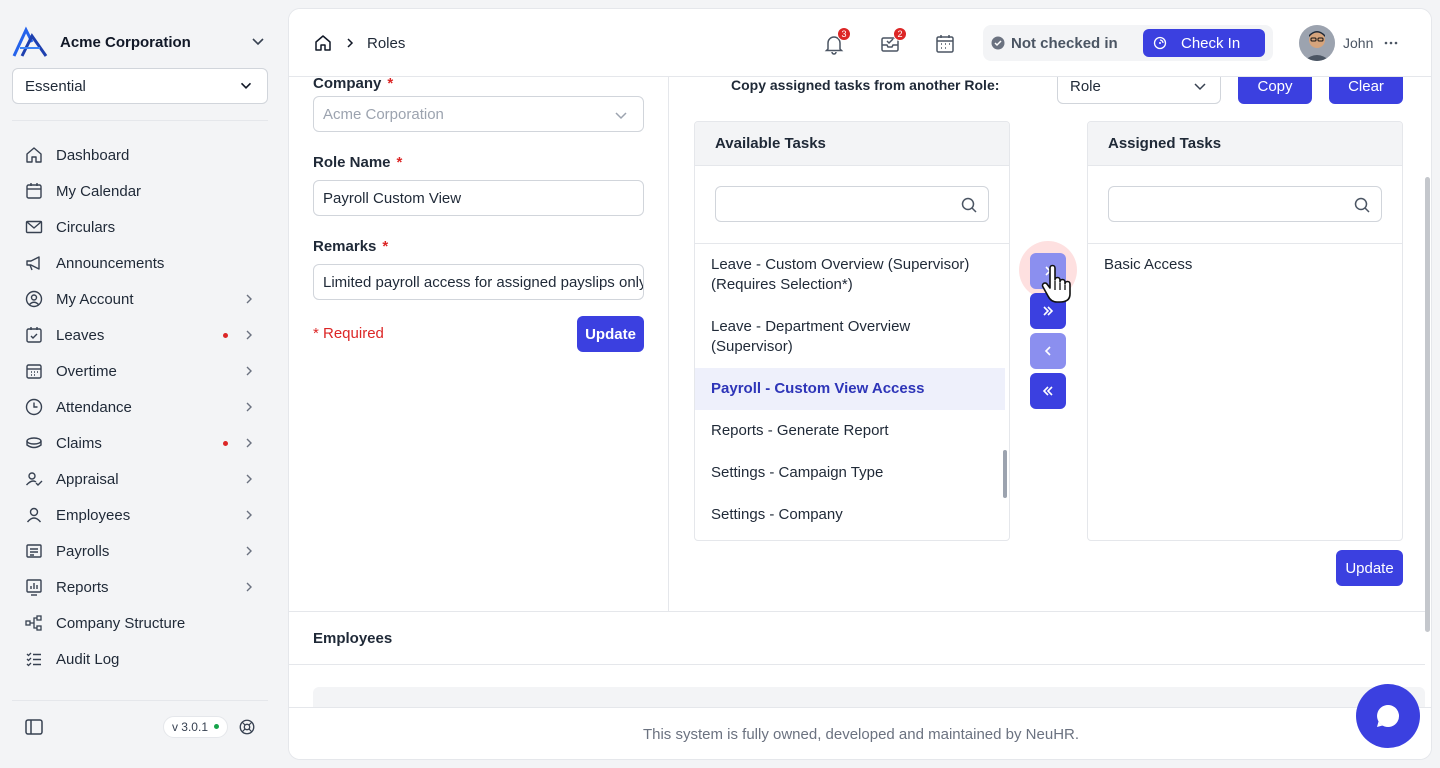 This screenshot has height=768, width=1440. I want to click on role-name-label-text: Role Name, so click(352, 162).